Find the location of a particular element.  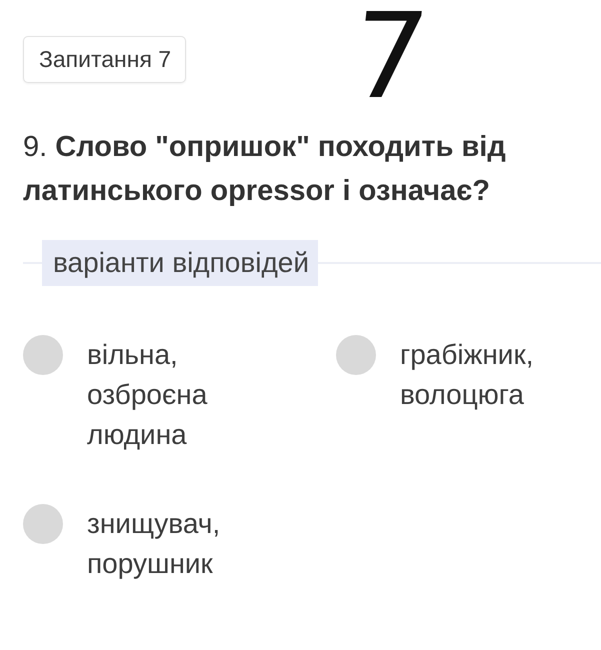

handwritten-number: 7 is located at coordinates (389, 56).